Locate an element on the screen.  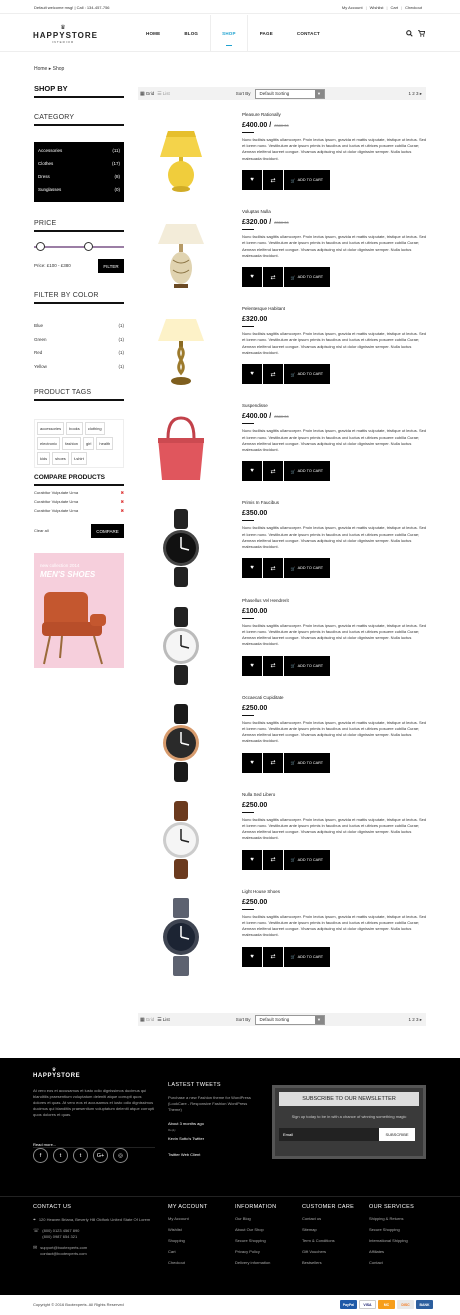
logo: ♛ HAPPYSTORE INTERIOR is located at coordinates (65, 34).